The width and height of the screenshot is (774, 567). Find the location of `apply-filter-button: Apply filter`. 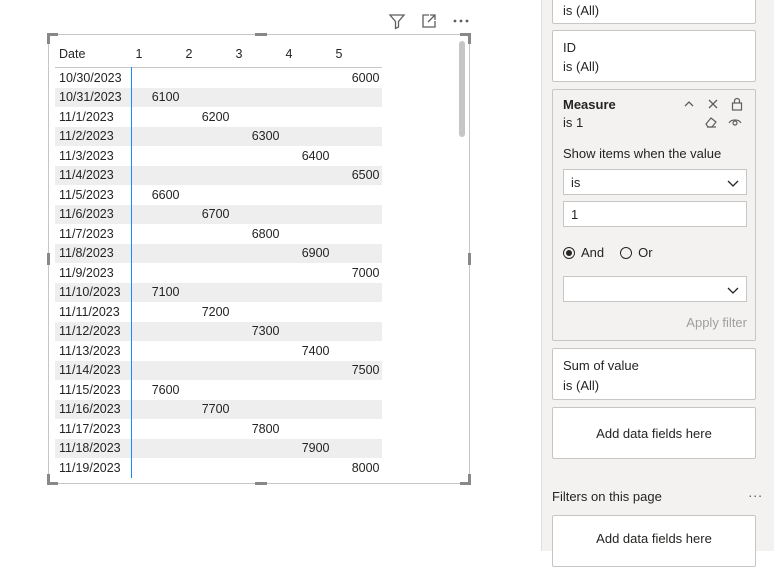

apply-filter-button: Apply filter is located at coordinates (716, 322).